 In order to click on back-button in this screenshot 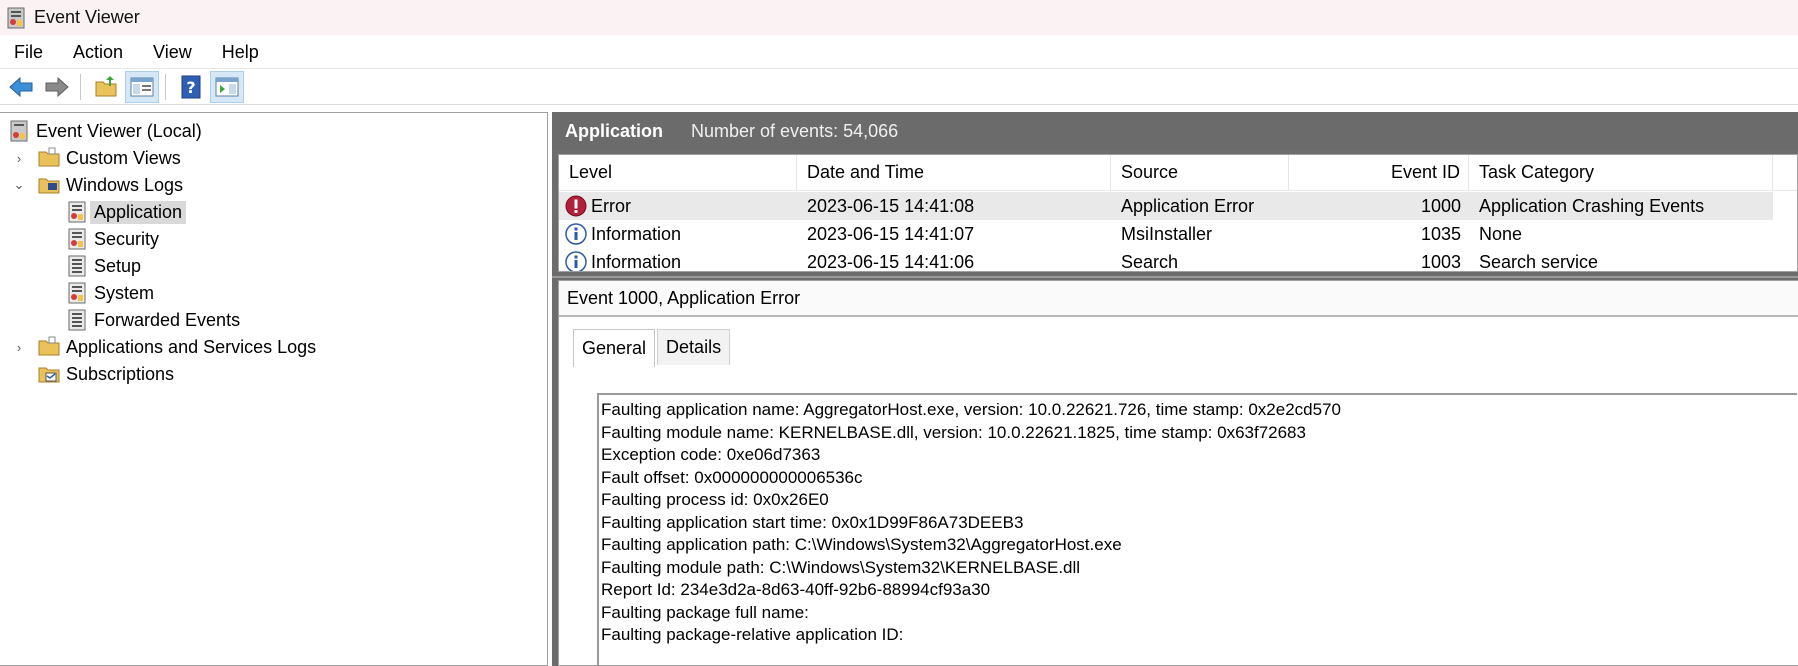, I will do `click(21, 87)`.